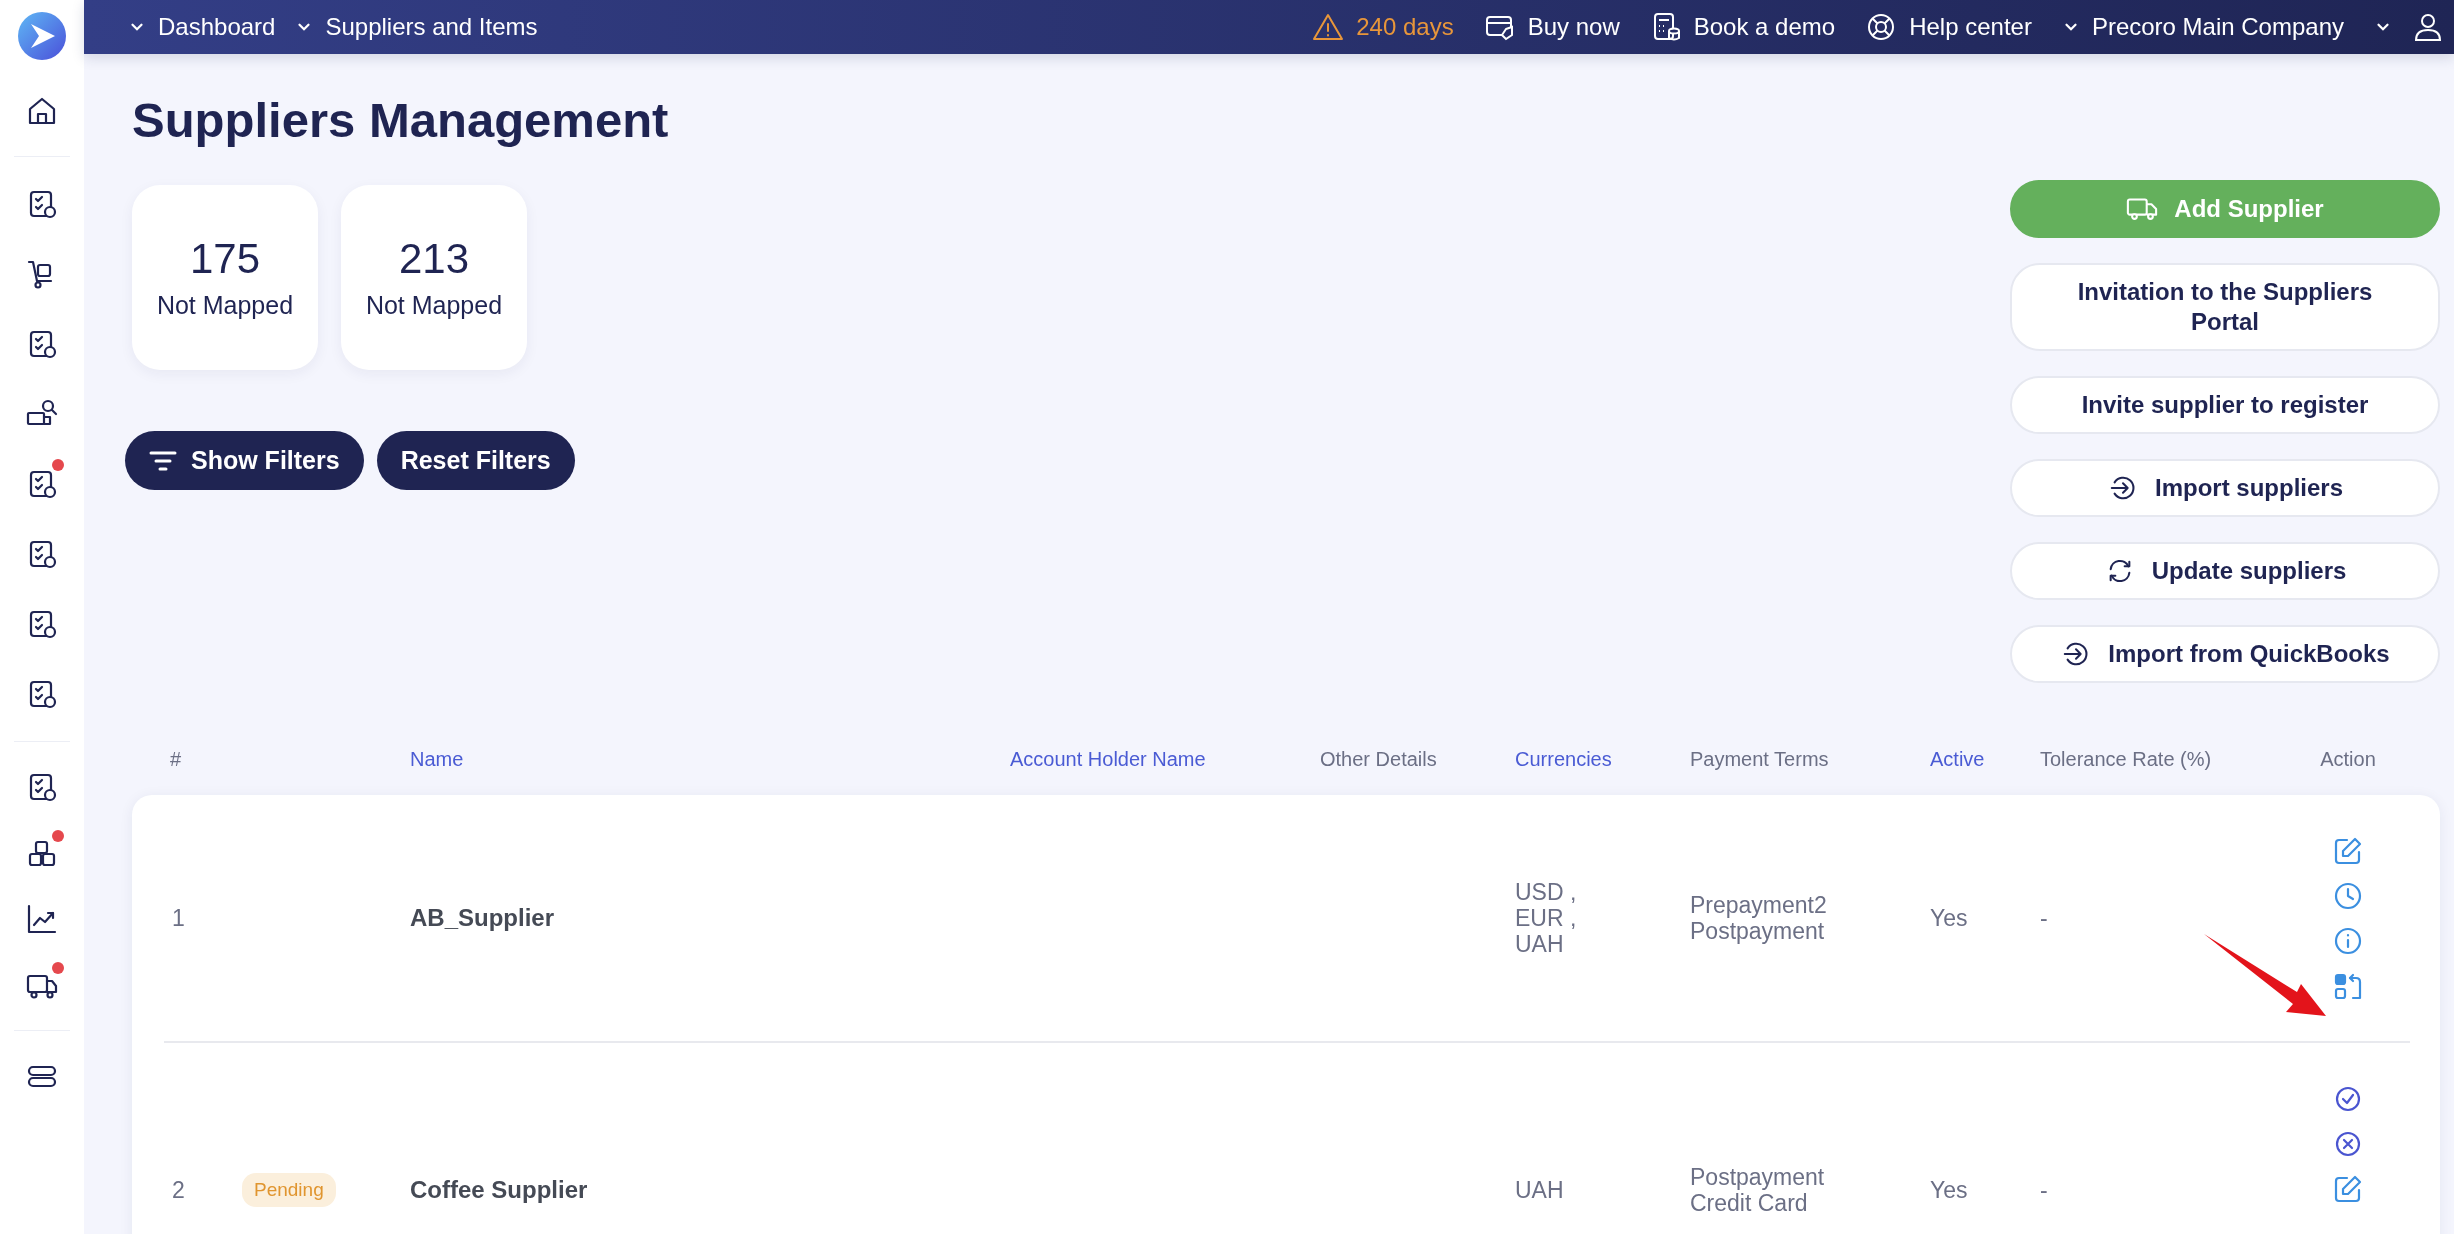  I want to click on nav-menu: Dashboard, so click(202, 27).